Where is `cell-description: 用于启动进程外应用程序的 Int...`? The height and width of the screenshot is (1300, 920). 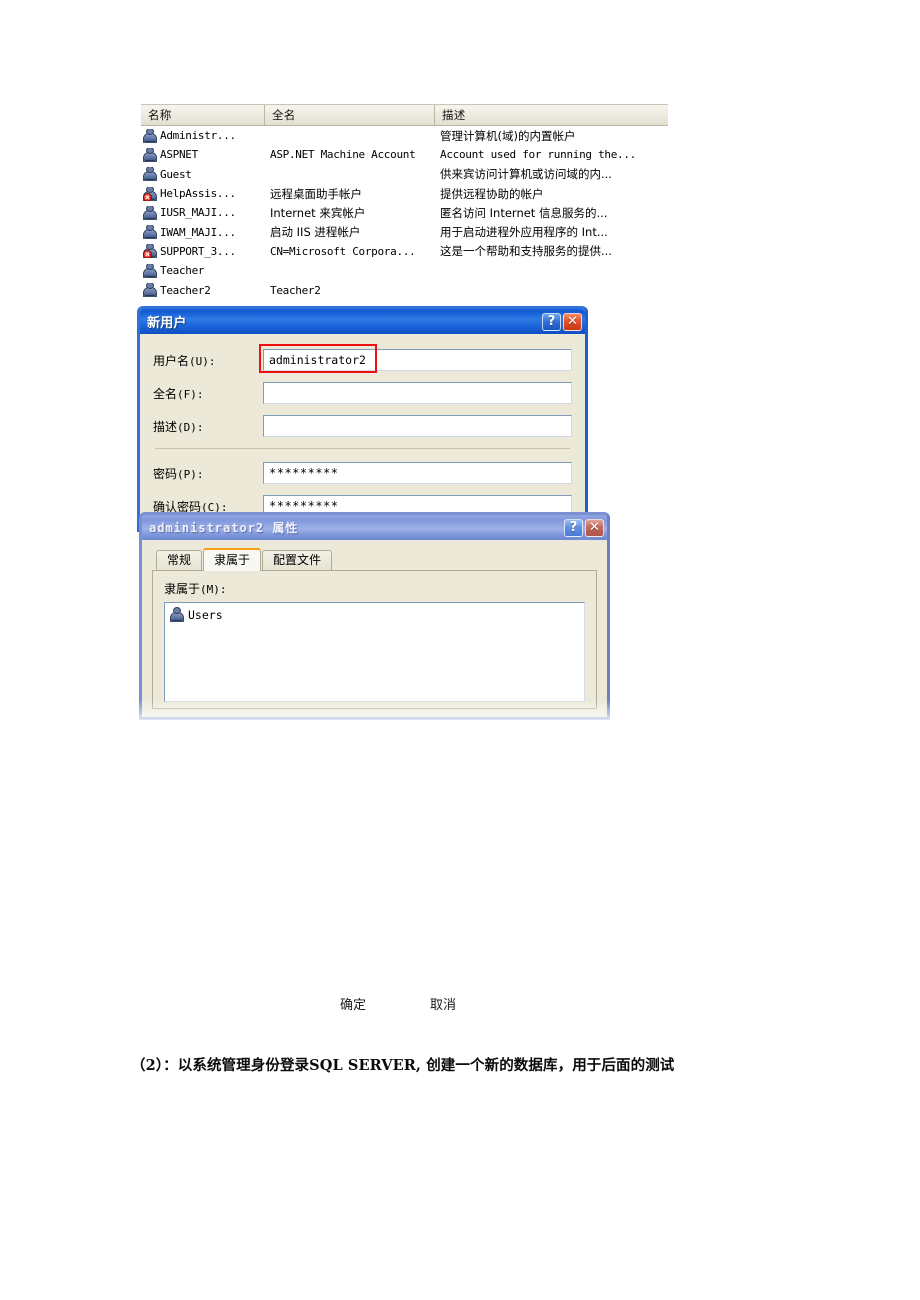 cell-description: 用于启动进程外应用程序的 Int... is located at coordinates (524, 232).